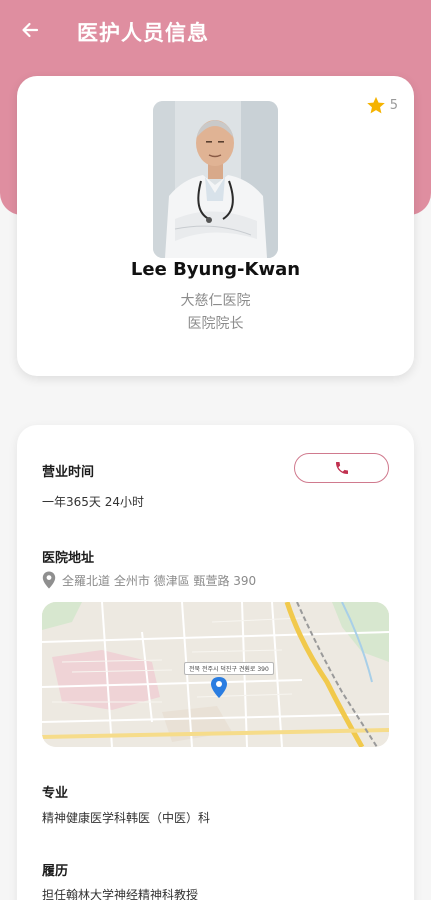  Describe the element at coordinates (229, 668) in the screenshot. I see `map-pin-label: 전북 전주시 덕진구 견훤로 390` at that location.